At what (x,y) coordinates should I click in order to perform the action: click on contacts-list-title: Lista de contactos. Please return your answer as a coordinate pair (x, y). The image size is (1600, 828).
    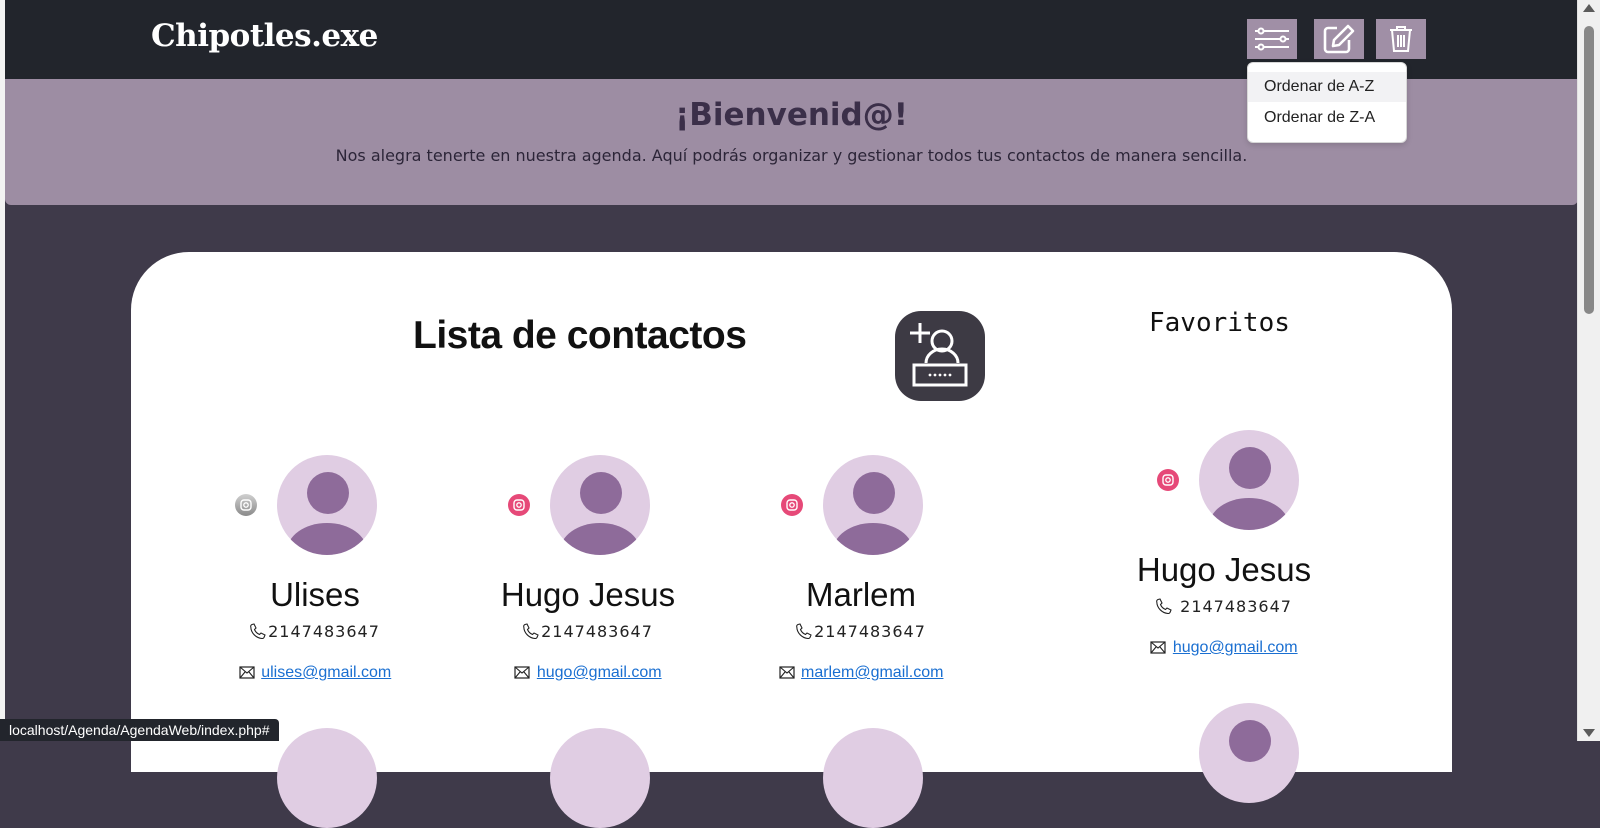
    Looking at the image, I should click on (580, 335).